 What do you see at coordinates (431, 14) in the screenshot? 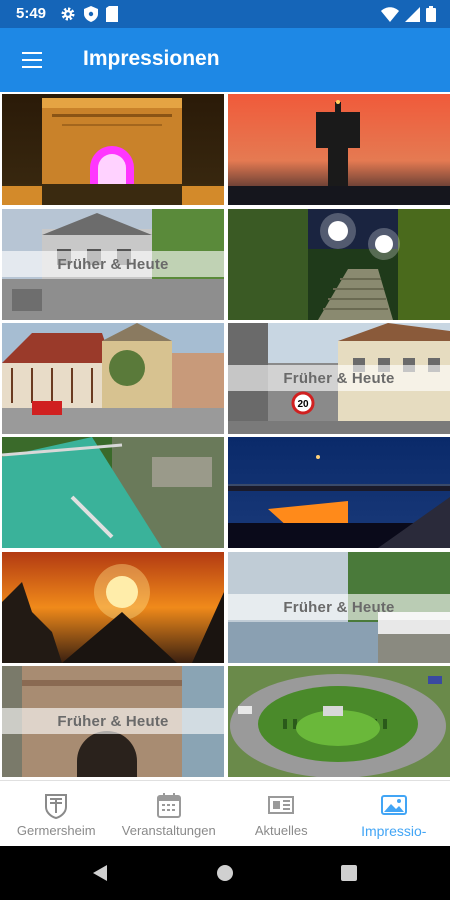
I see `battery-icon` at bounding box center [431, 14].